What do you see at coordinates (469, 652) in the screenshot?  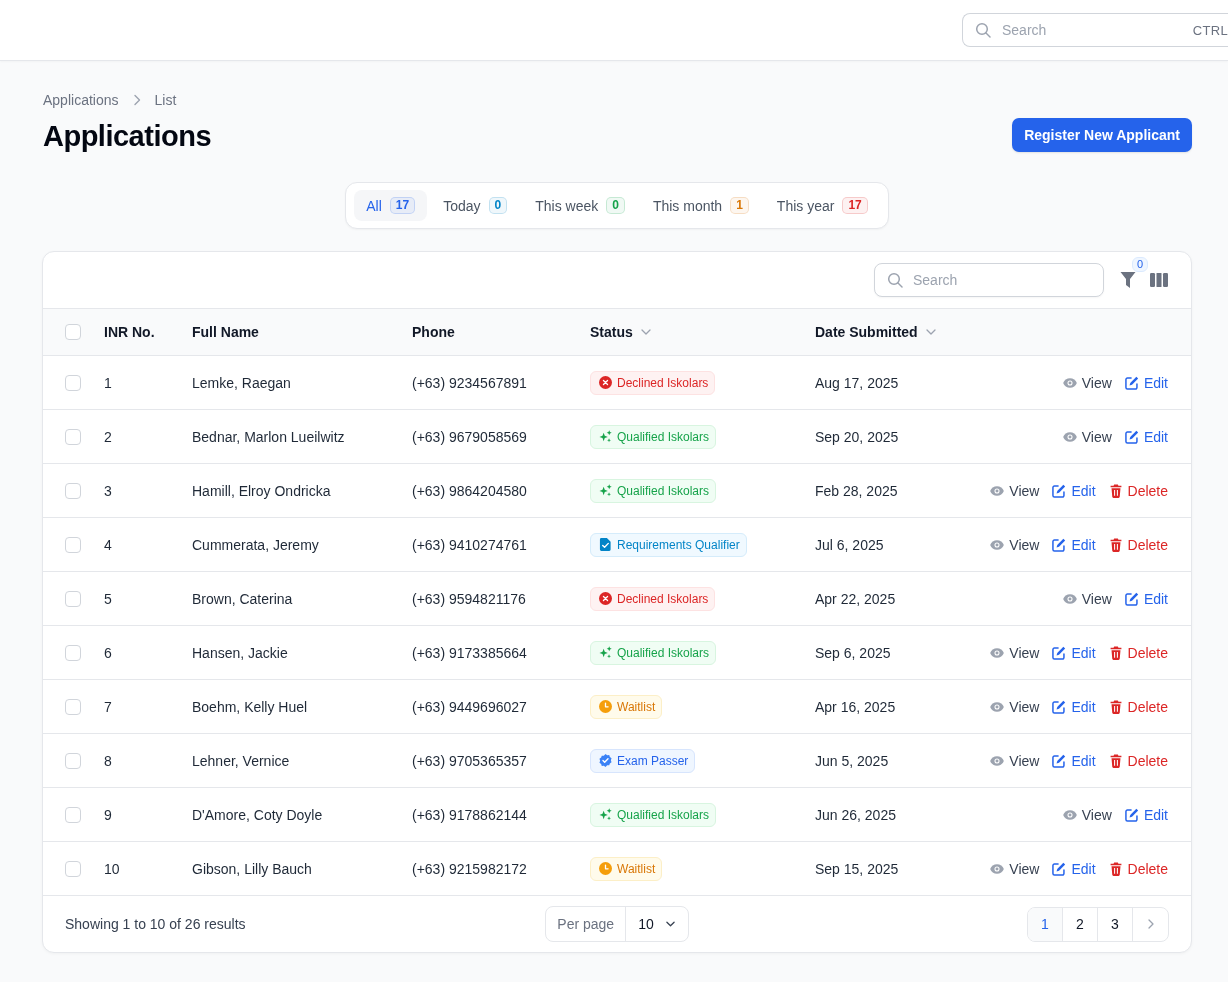 I see `table-cell: (+63) 9173385664` at bounding box center [469, 652].